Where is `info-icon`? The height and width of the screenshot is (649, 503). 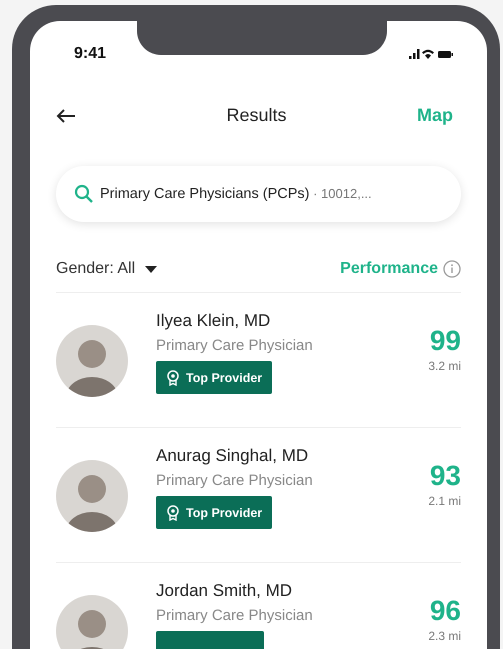
info-icon is located at coordinates (452, 269).